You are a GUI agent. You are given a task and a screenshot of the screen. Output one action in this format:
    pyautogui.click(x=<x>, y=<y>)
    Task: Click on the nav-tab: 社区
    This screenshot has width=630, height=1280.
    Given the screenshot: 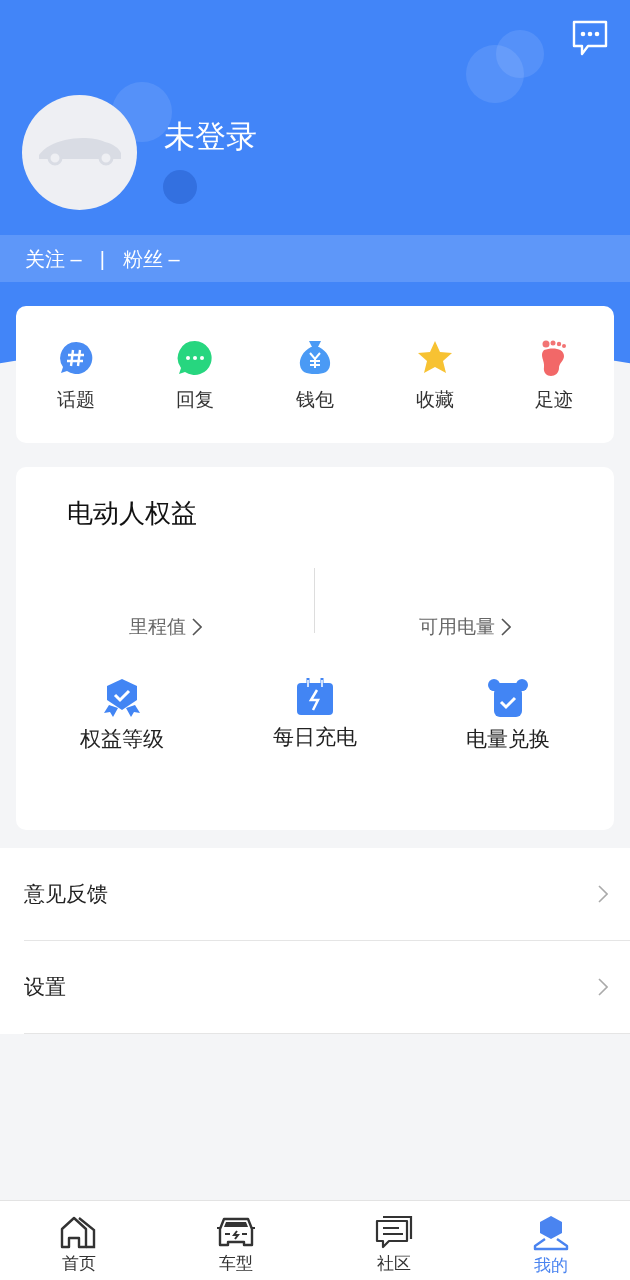 What is the action you would take?
    pyautogui.click(x=394, y=1240)
    